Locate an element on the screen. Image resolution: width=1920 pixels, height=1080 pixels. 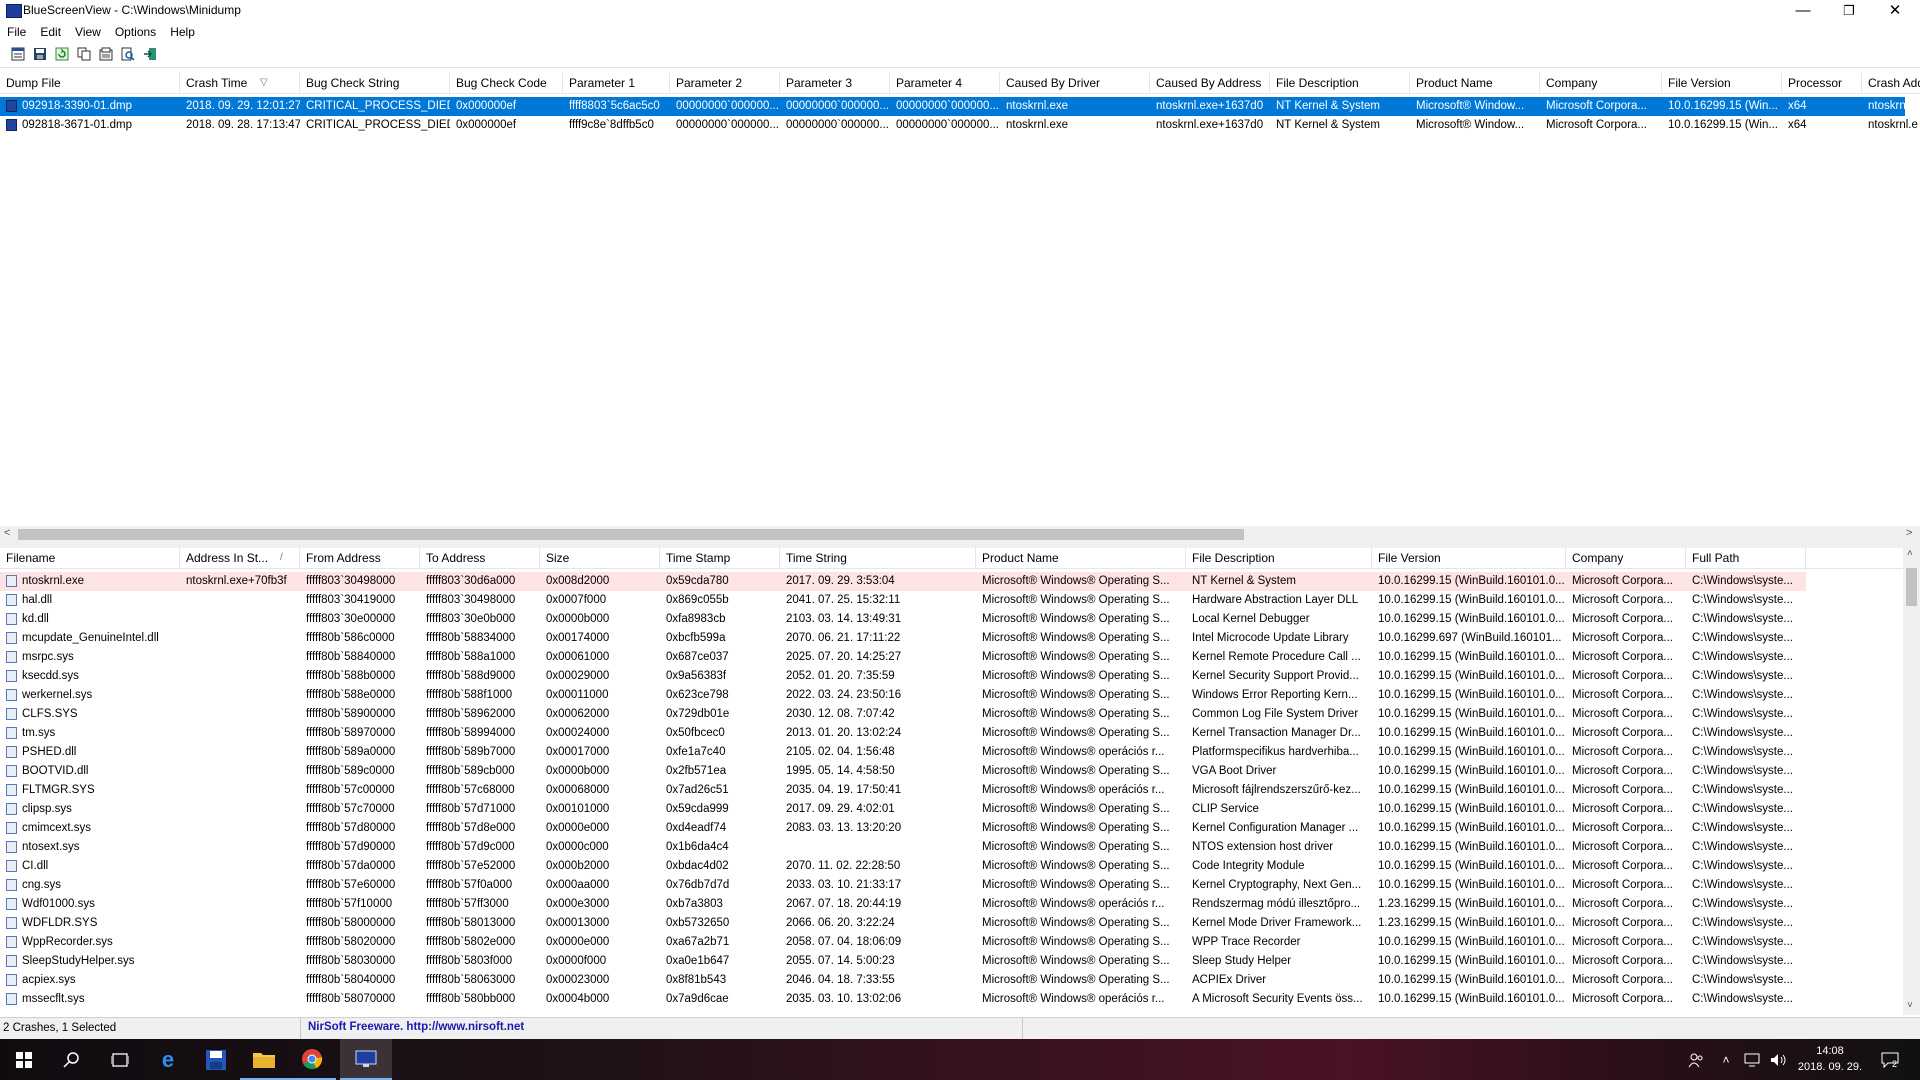
properties-icon is located at coordinates (18, 54).